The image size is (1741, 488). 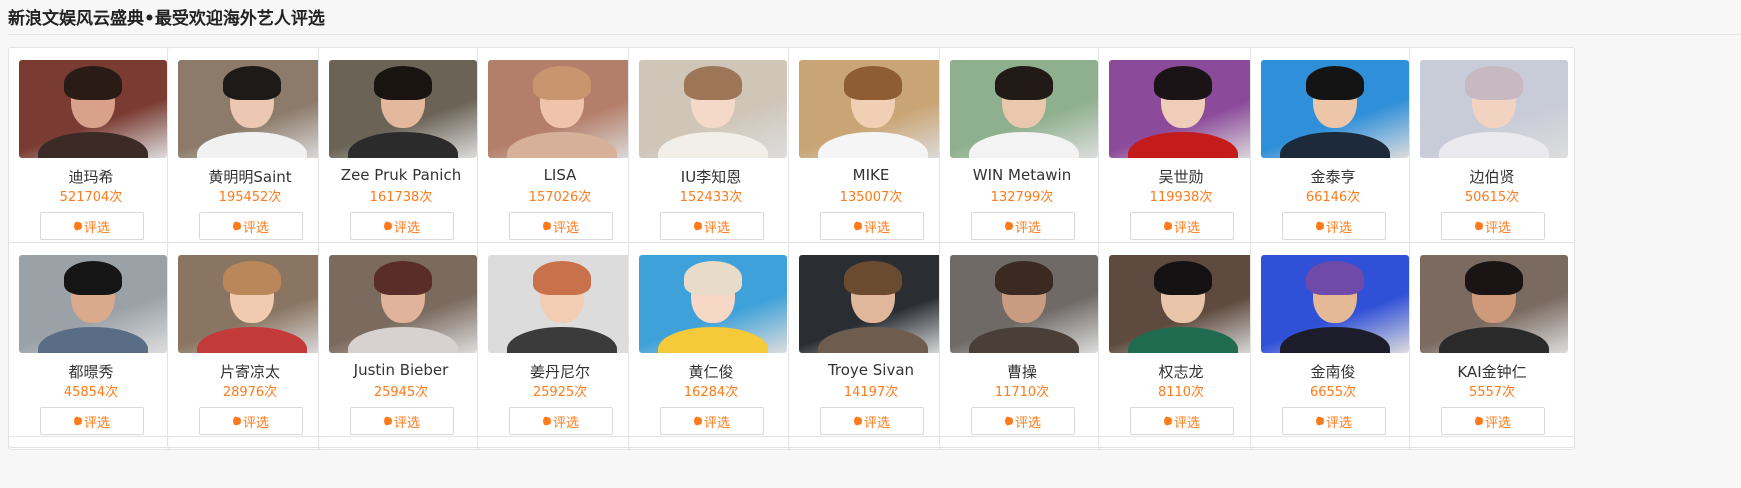 What do you see at coordinates (1333, 197) in the screenshot?
I see `vote-count: 66146次` at bounding box center [1333, 197].